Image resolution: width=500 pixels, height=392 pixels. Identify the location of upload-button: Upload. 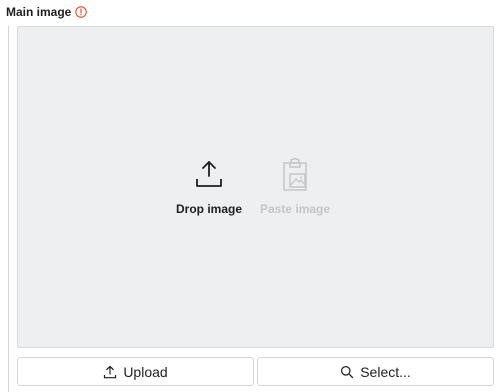
(135, 371).